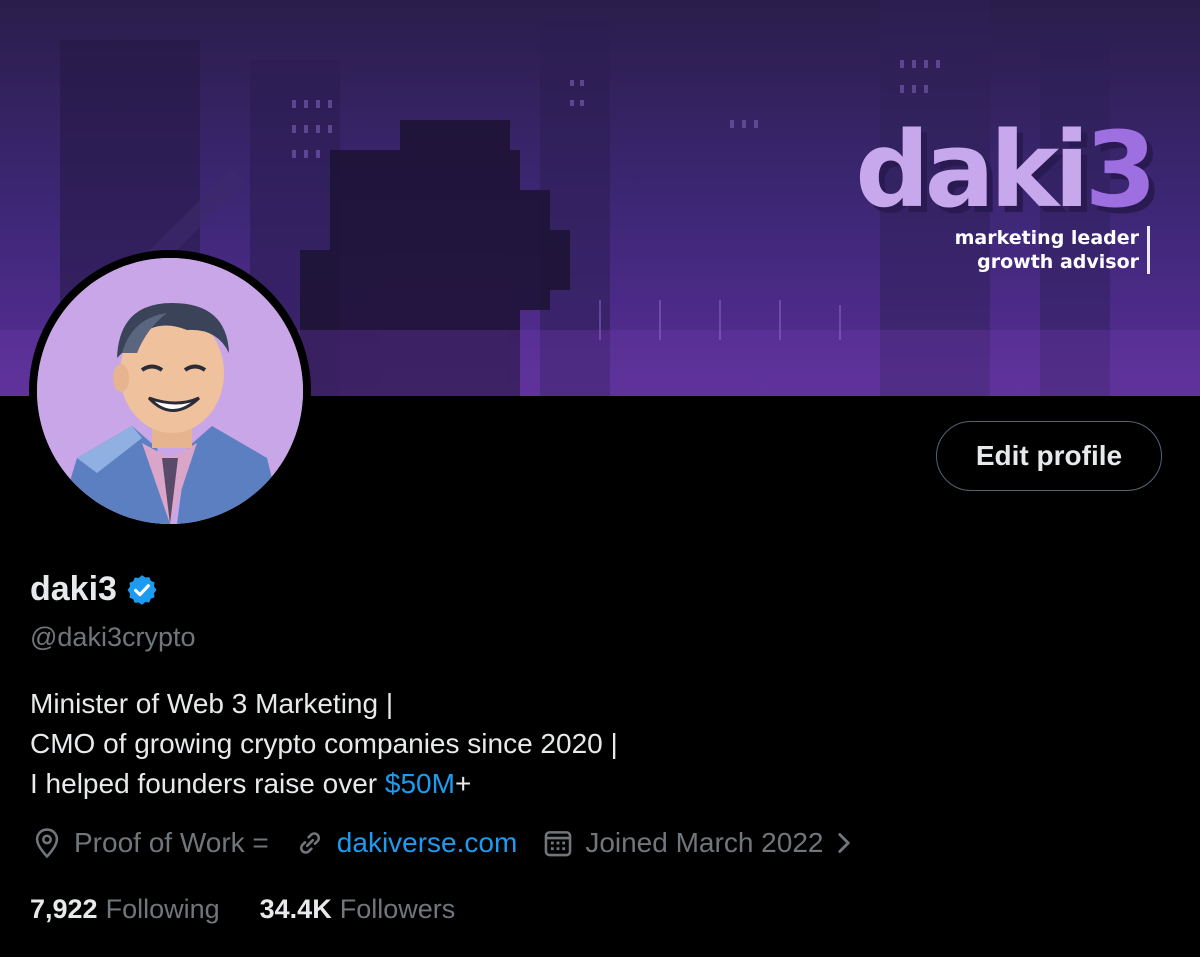 Image resolution: width=1200 pixels, height=957 pixels. I want to click on banner-brand-logo: daki3 marketing leader growth advisor, so click(1006, 191).